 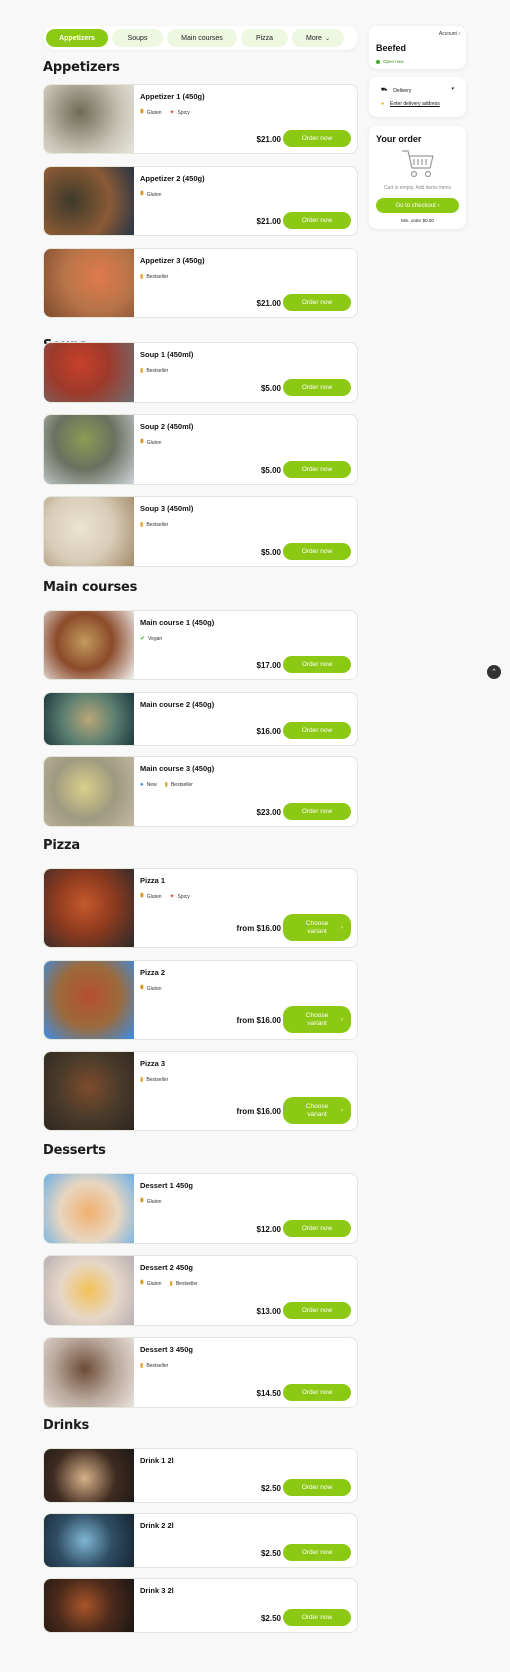 I want to click on shopping-cart-icon, so click(x=418, y=164).